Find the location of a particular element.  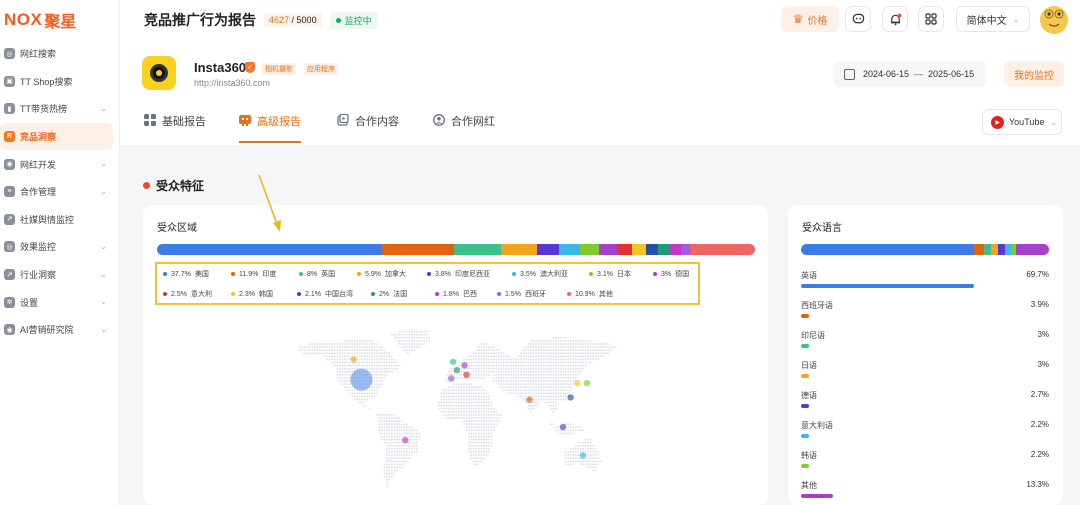

tab-basic-report: 基础报告 is located at coordinates (175, 128).